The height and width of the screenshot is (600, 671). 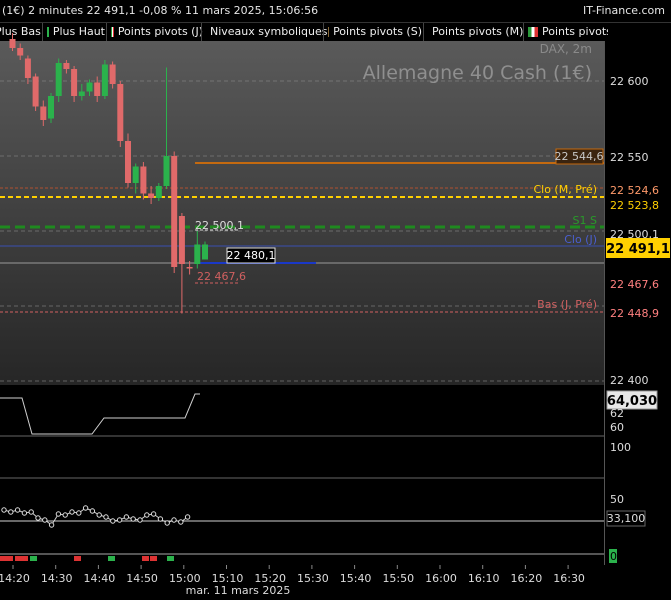 What do you see at coordinates (634, 284) in the screenshot?
I see `price-tag-session-low: 22 467,6` at bounding box center [634, 284].